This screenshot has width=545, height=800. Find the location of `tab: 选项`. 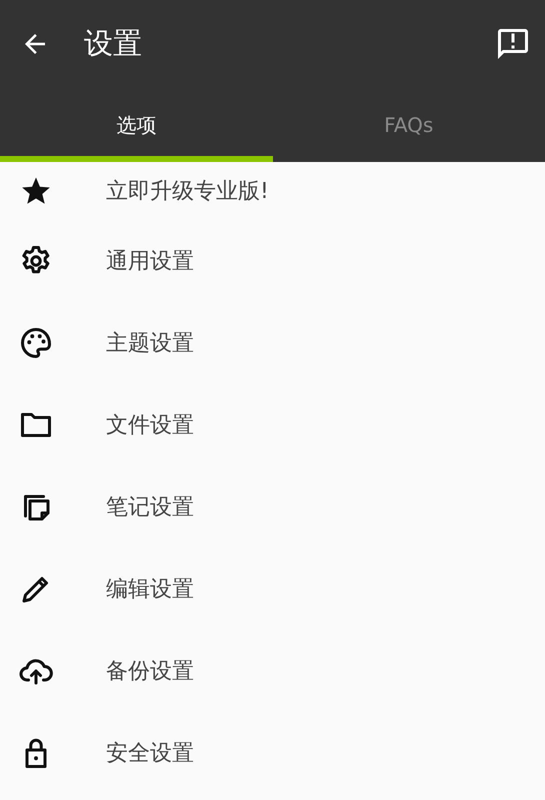

tab: 选项 is located at coordinates (136, 125).